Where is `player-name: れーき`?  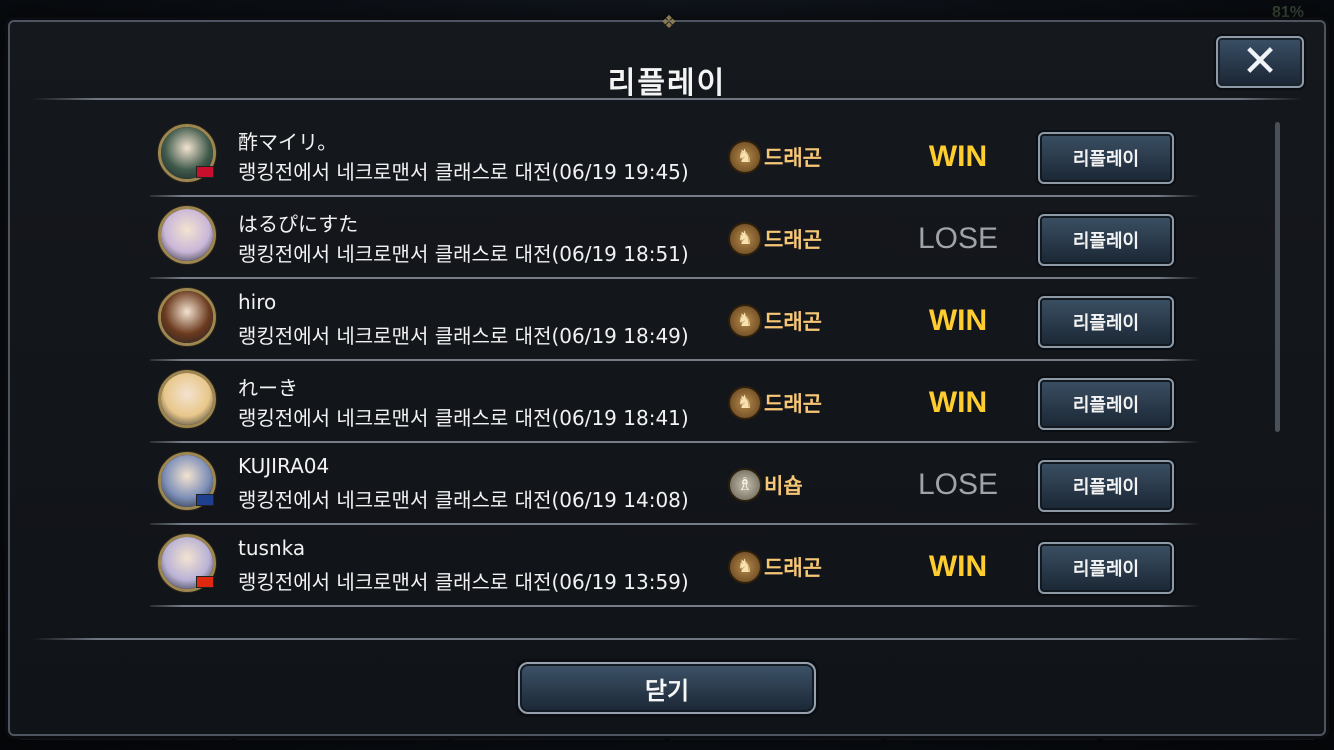 player-name: れーき is located at coordinates (268, 388).